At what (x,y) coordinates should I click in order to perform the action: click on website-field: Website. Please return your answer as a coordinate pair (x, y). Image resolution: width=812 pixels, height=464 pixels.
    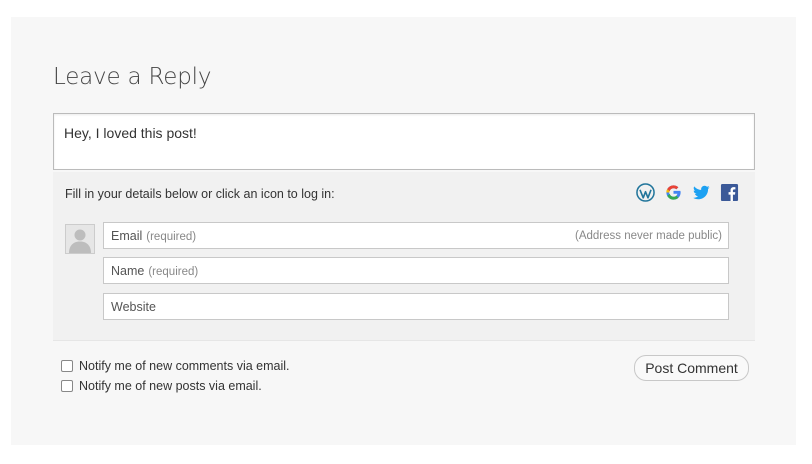
    Looking at the image, I should click on (416, 306).